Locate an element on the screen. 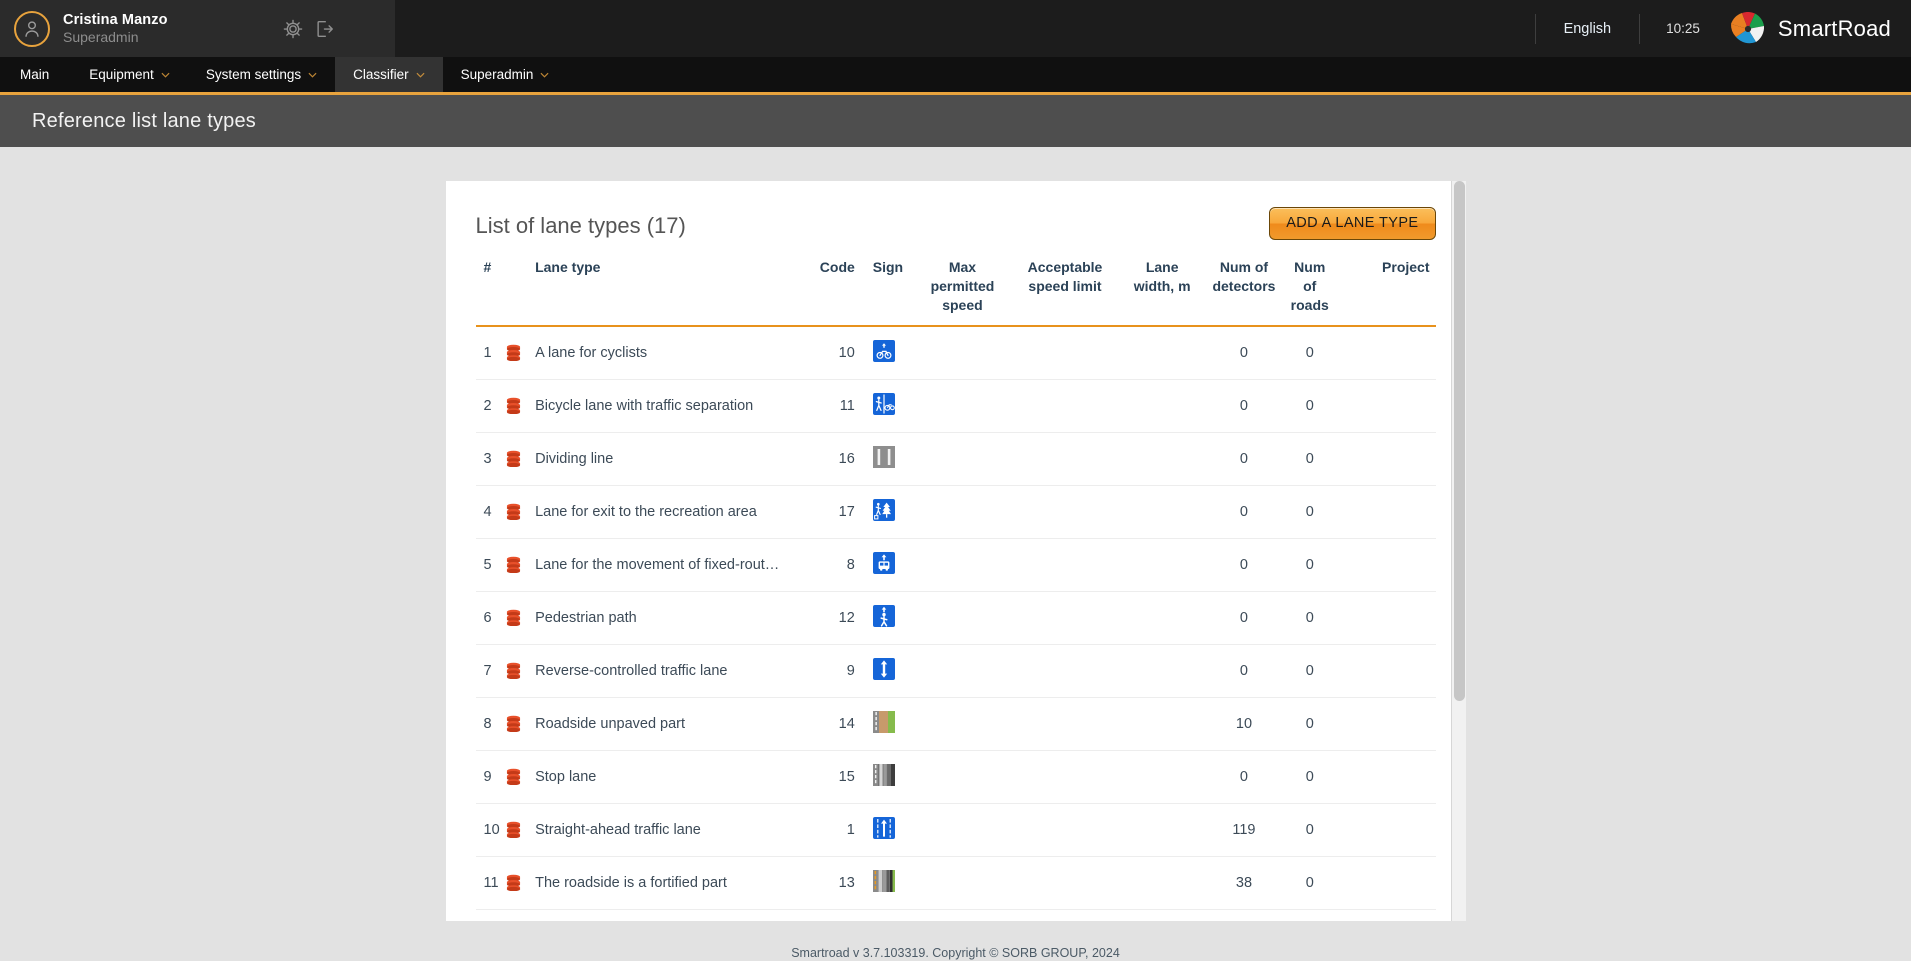 This screenshot has width=1911, height=961. lane-type-name: Straight-ahead traffic lane is located at coordinates (671, 830).